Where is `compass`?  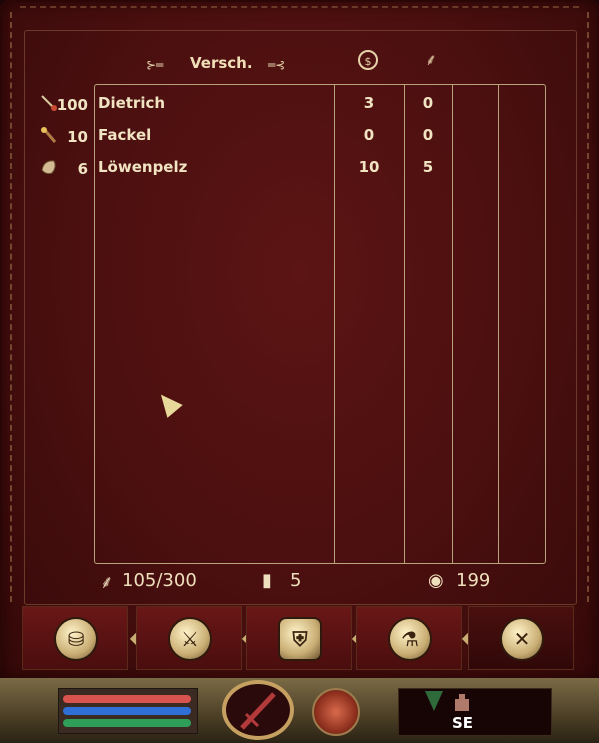 compass is located at coordinates (475, 712).